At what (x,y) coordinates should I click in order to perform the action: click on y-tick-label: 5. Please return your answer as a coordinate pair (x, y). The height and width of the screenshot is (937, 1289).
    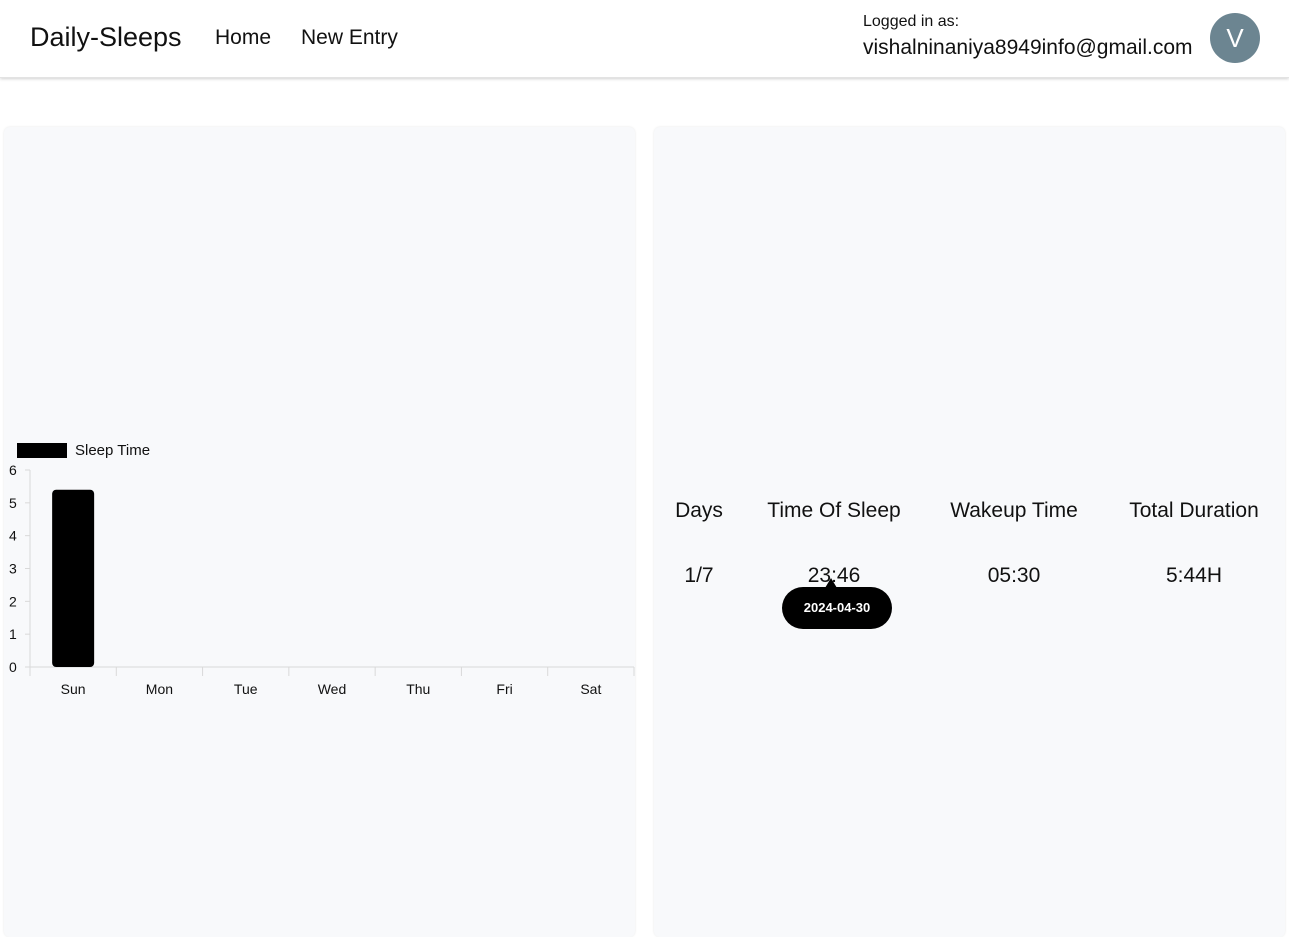
    Looking at the image, I should click on (13, 503).